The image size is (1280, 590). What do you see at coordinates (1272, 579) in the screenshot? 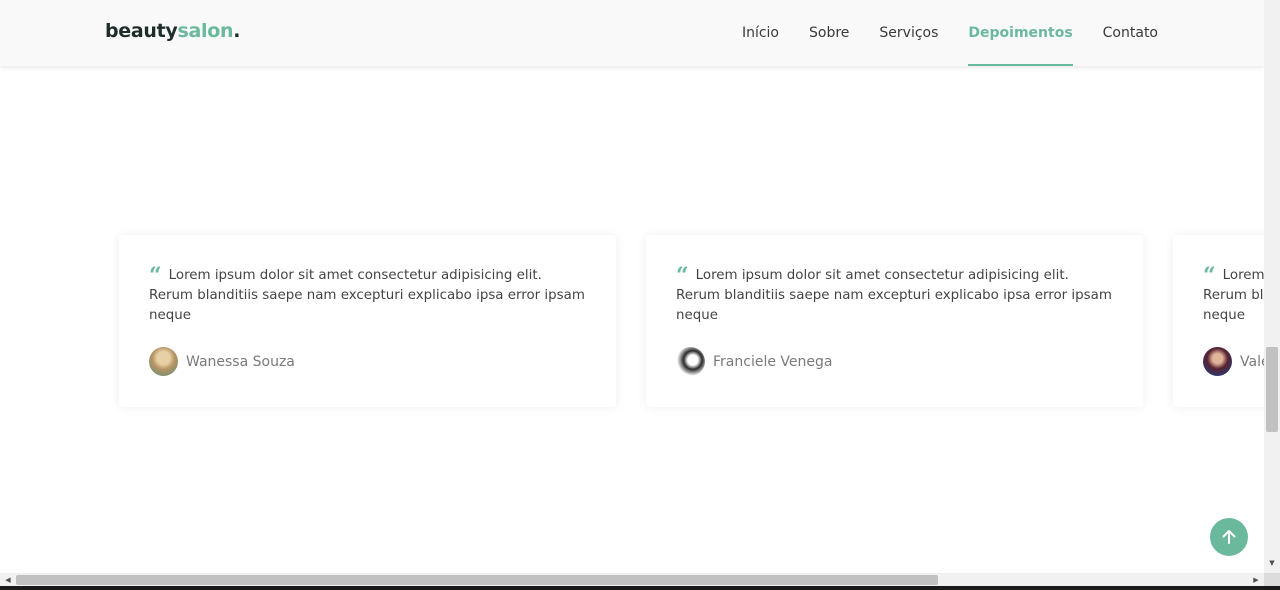
I see `scrollbar-corner` at bounding box center [1272, 579].